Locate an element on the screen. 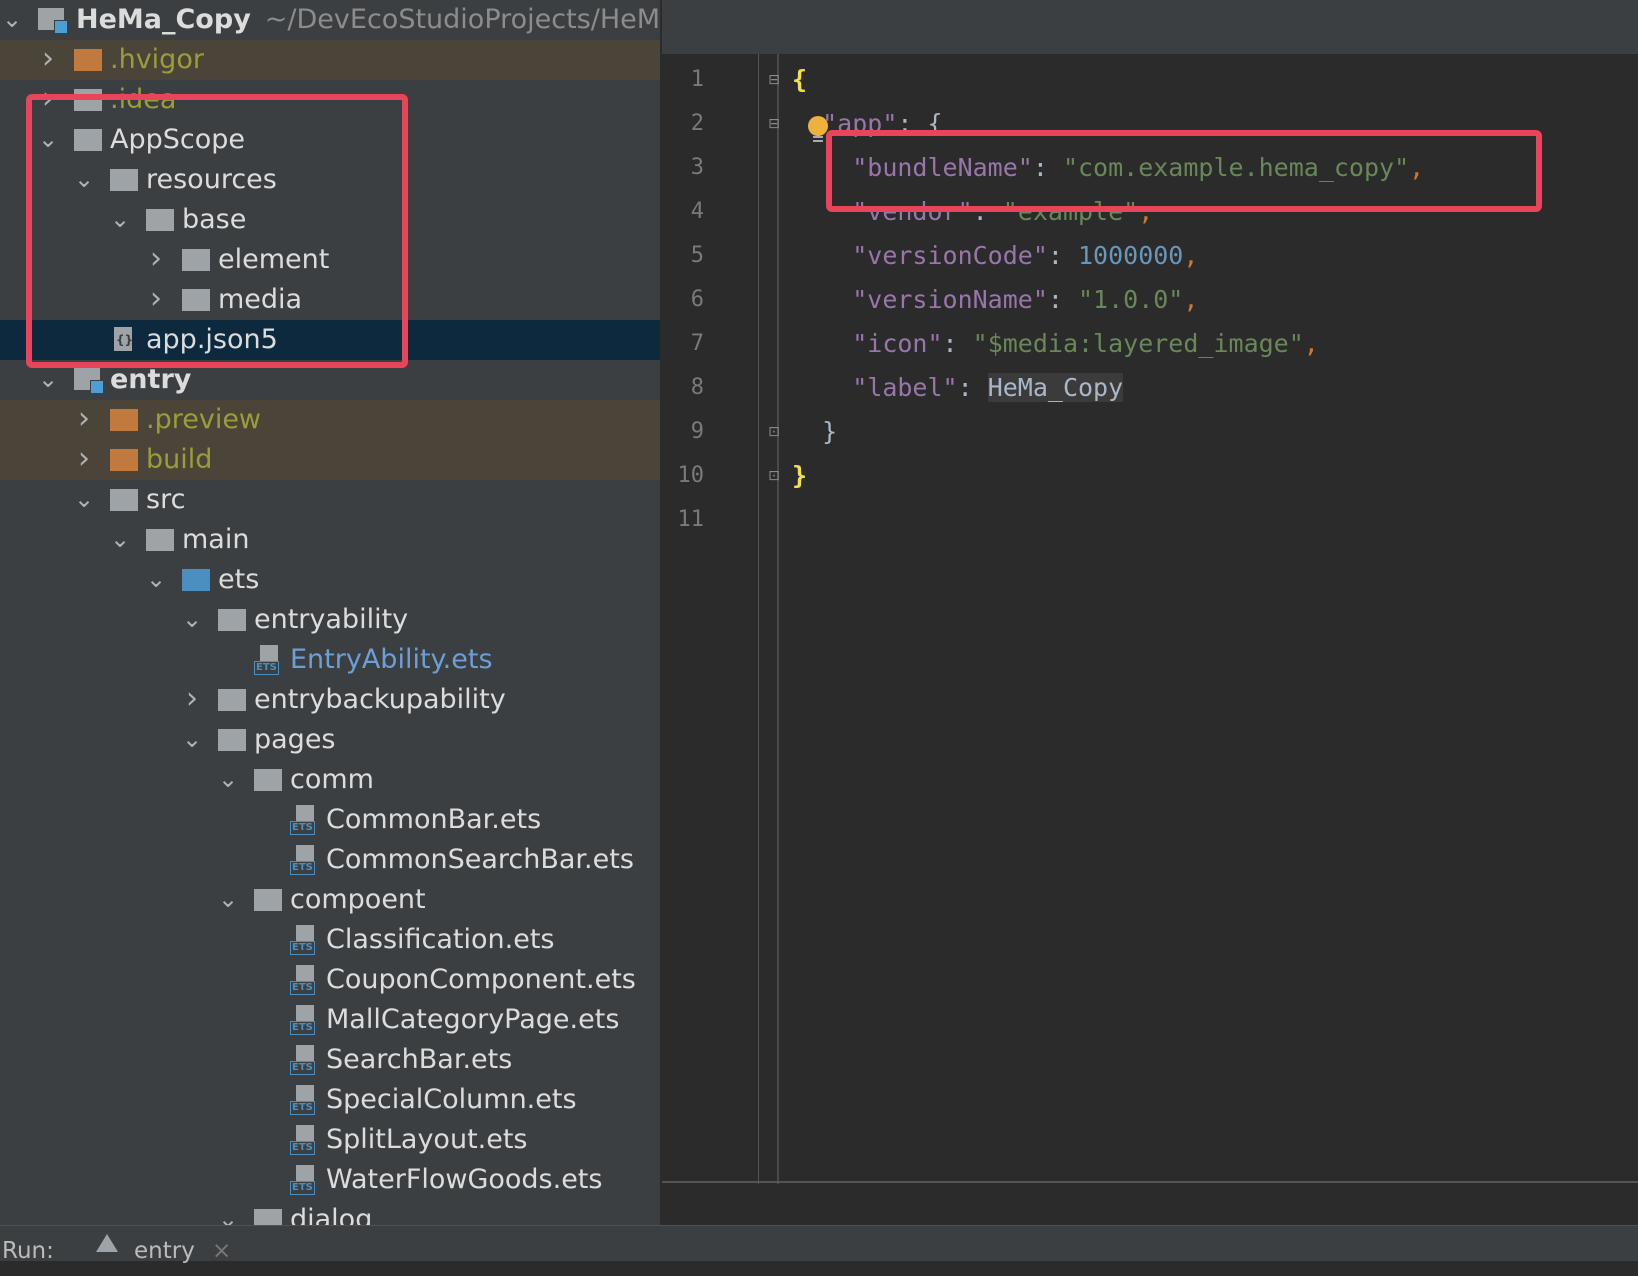 The image size is (1638, 1276). code-line: { is located at coordinates (799, 80).